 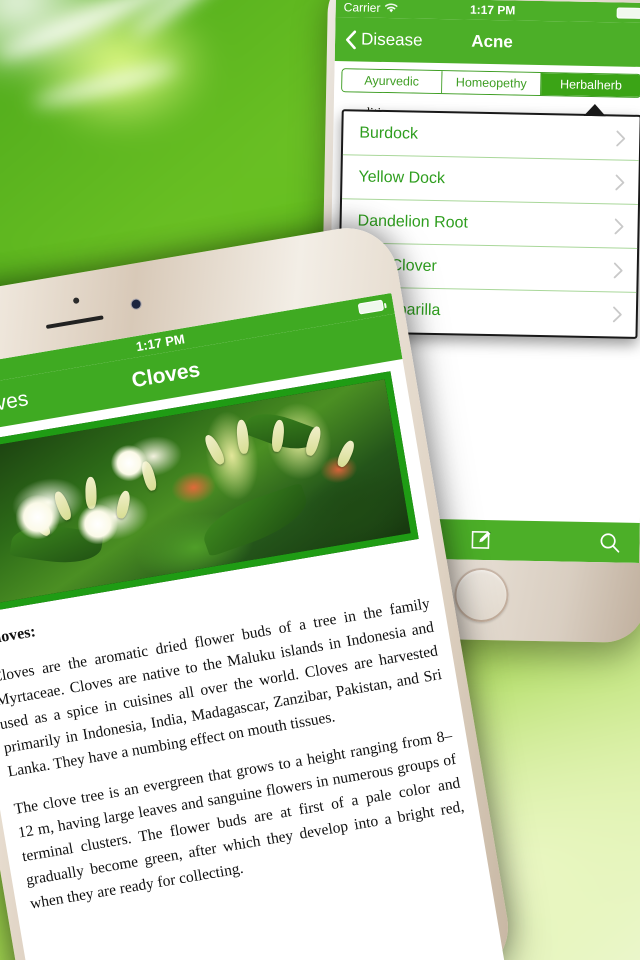 What do you see at coordinates (392, 81) in the screenshot?
I see `tab-ayurvedic: Ayurvedic` at bounding box center [392, 81].